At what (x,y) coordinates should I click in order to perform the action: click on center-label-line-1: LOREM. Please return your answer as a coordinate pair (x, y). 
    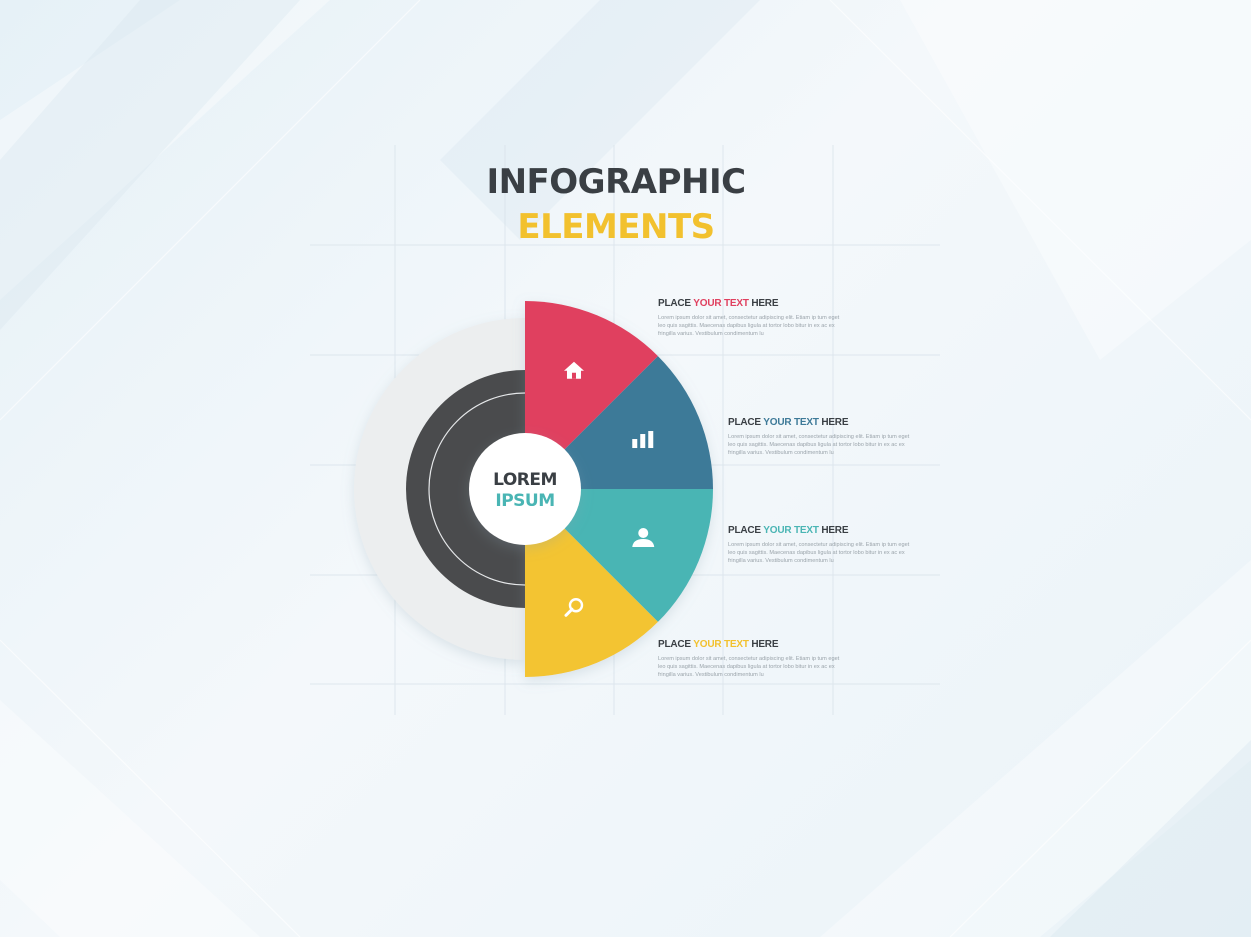
    Looking at the image, I should click on (525, 480).